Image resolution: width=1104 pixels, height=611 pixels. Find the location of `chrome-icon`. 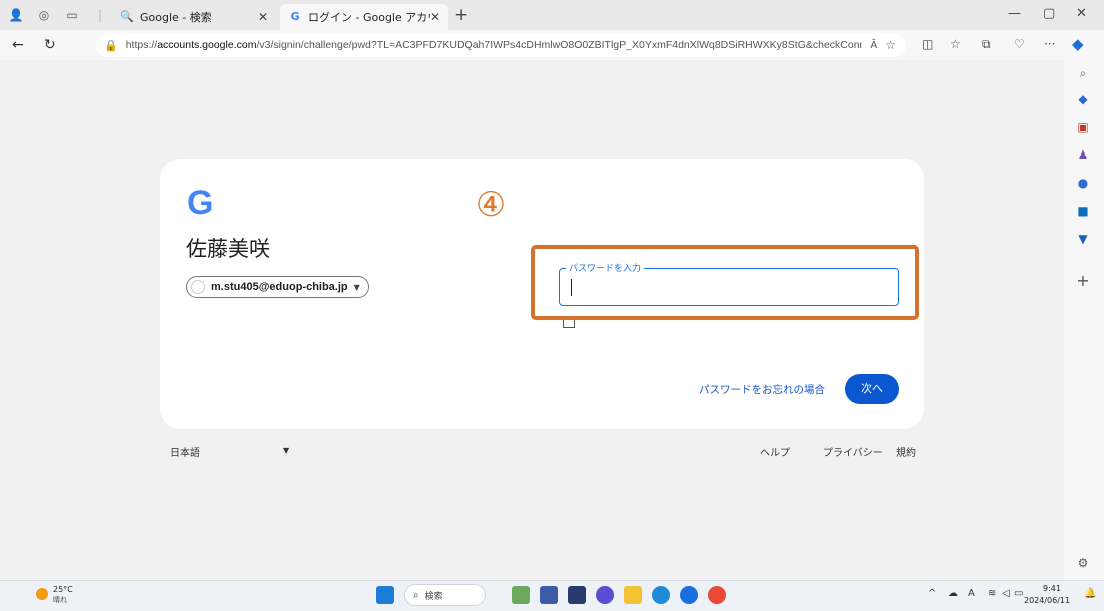

chrome-icon is located at coordinates (717, 595).